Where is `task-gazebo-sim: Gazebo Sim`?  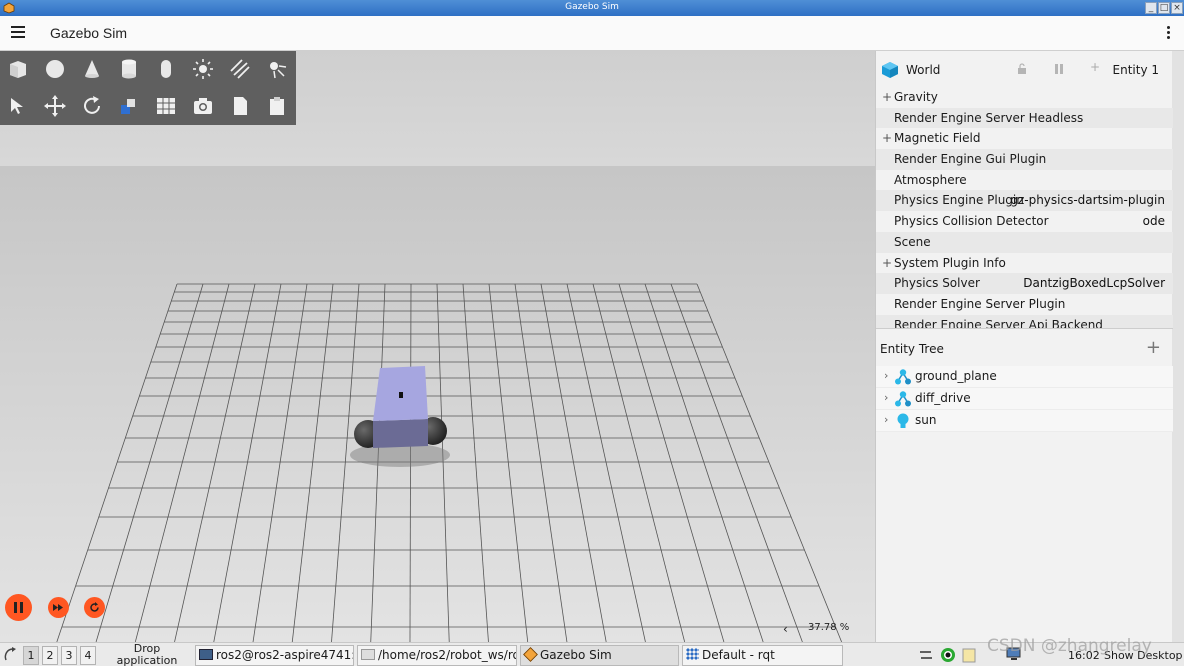 task-gazebo-sim: Gazebo Sim is located at coordinates (599, 655).